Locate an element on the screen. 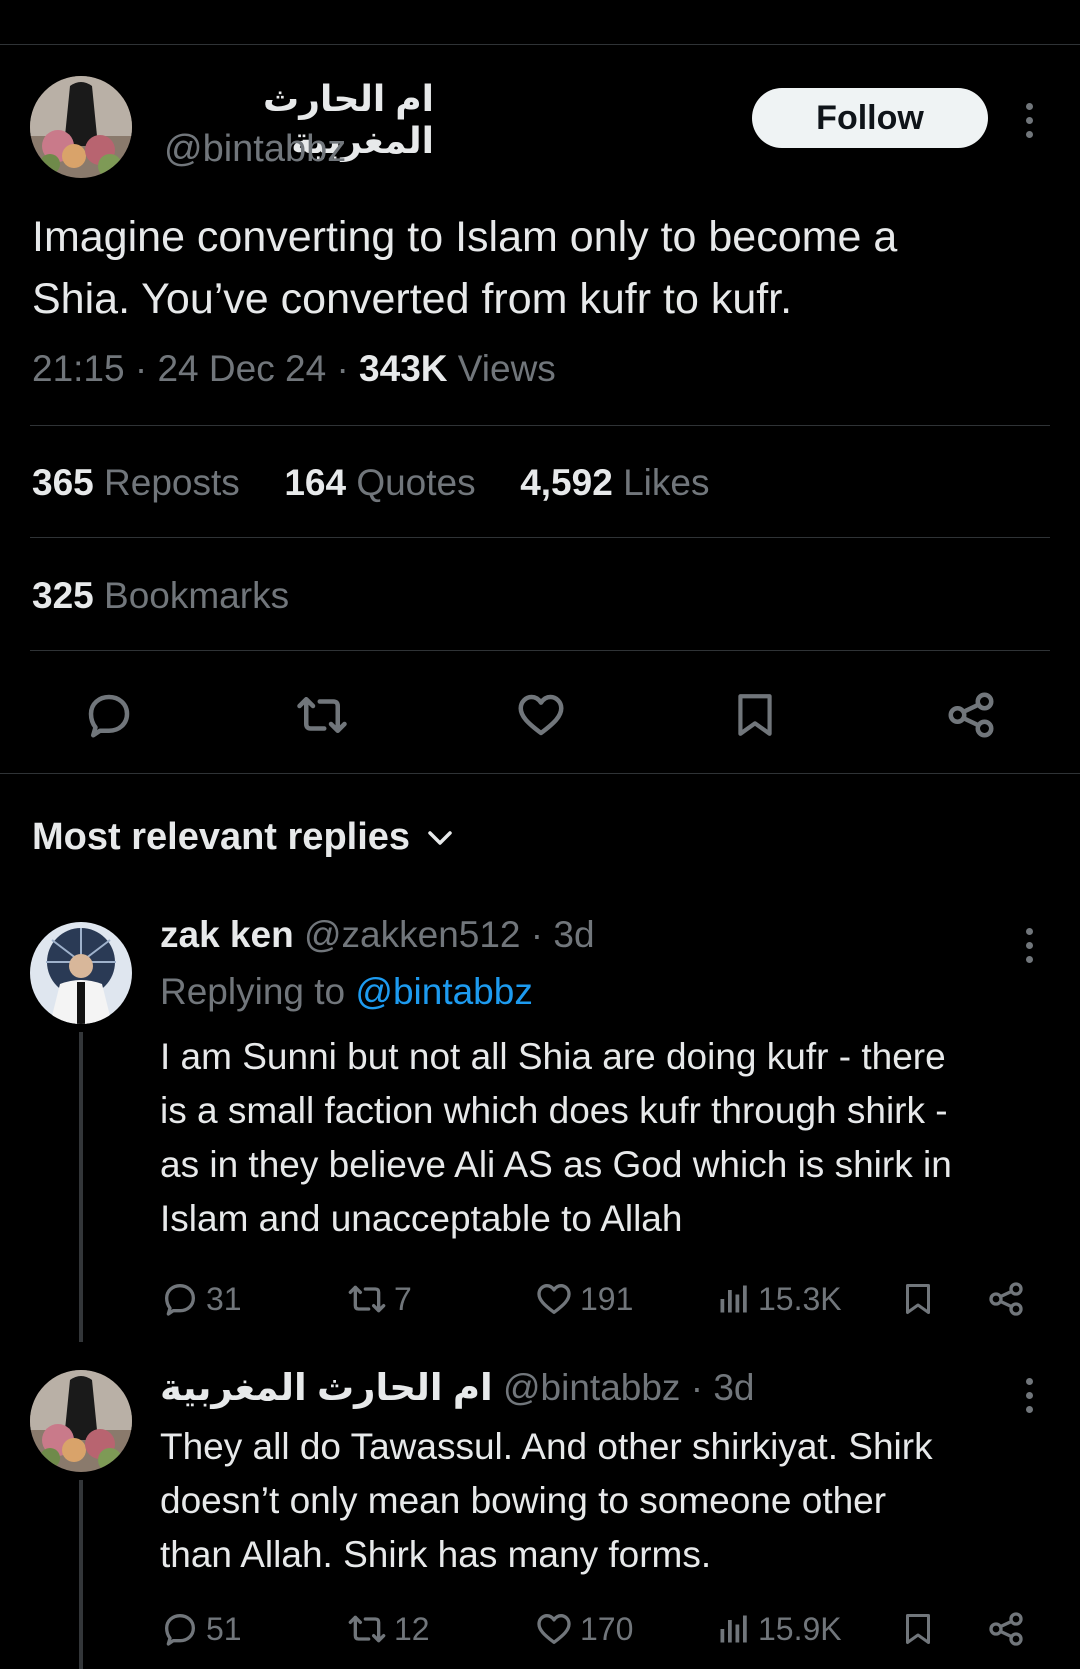 This screenshot has width=1080, height=1669. views-button: 15.3K is located at coordinates (779, 1299).